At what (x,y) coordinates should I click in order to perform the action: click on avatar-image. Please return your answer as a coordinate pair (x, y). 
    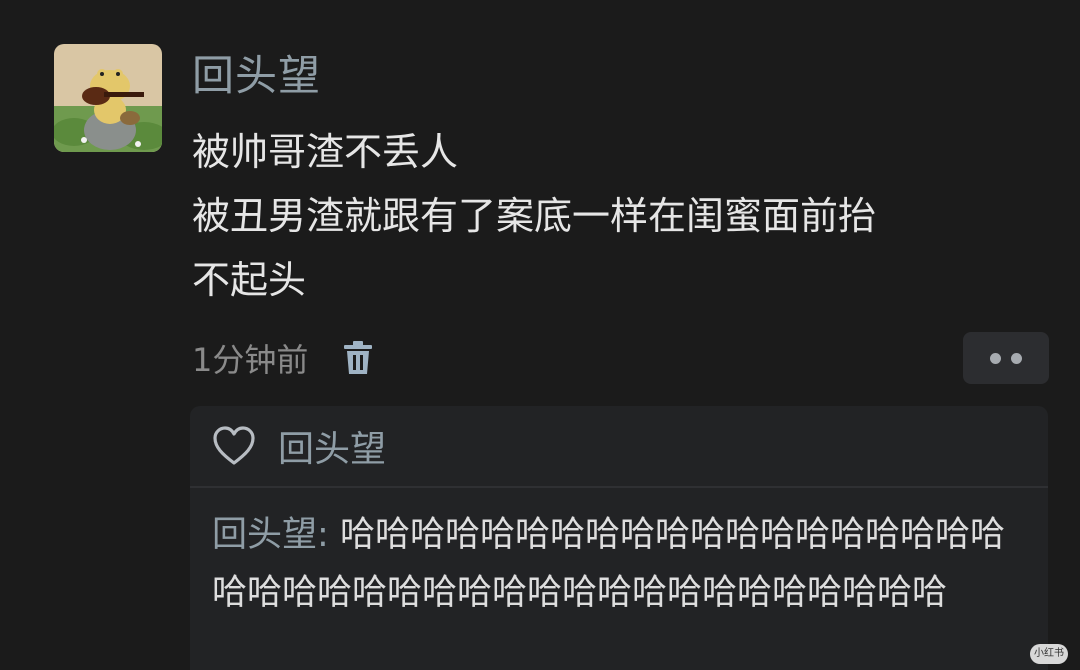
    Looking at the image, I should click on (108, 98).